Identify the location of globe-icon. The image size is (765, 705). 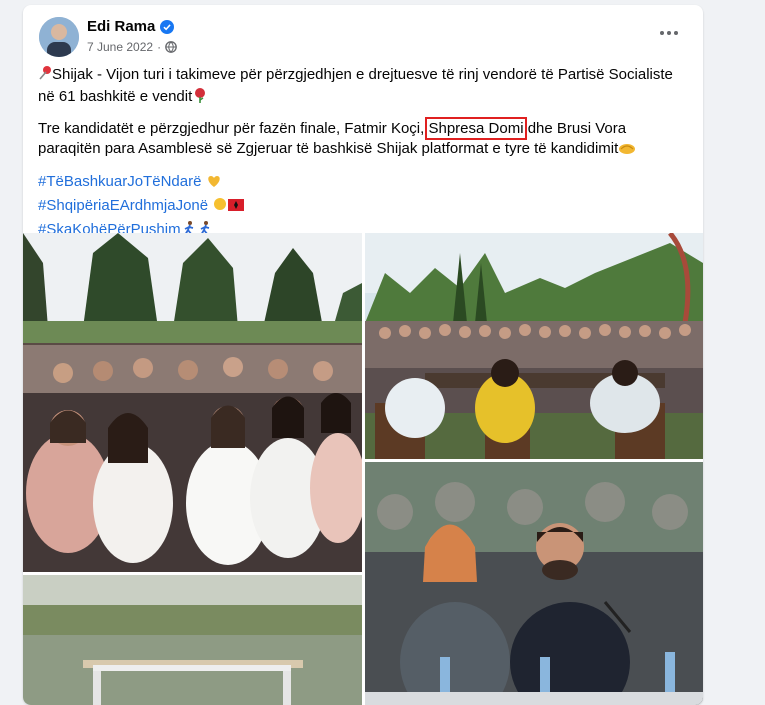
(171, 47).